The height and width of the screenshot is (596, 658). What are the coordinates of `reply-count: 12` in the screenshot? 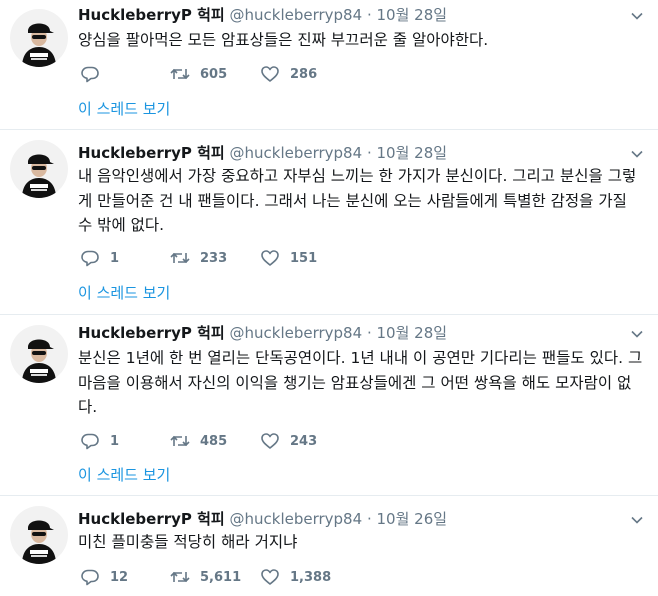 It's located at (119, 577).